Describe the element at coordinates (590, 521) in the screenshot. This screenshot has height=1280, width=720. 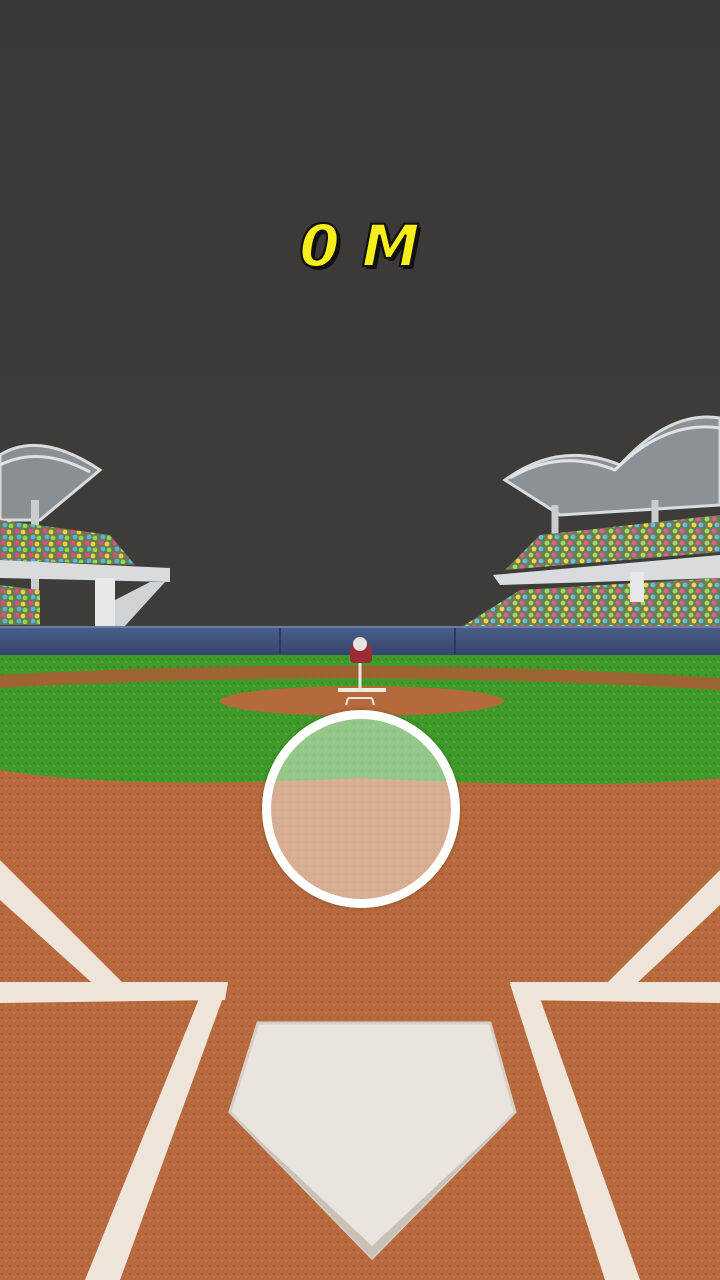
I see `right-grandstand` at that location.